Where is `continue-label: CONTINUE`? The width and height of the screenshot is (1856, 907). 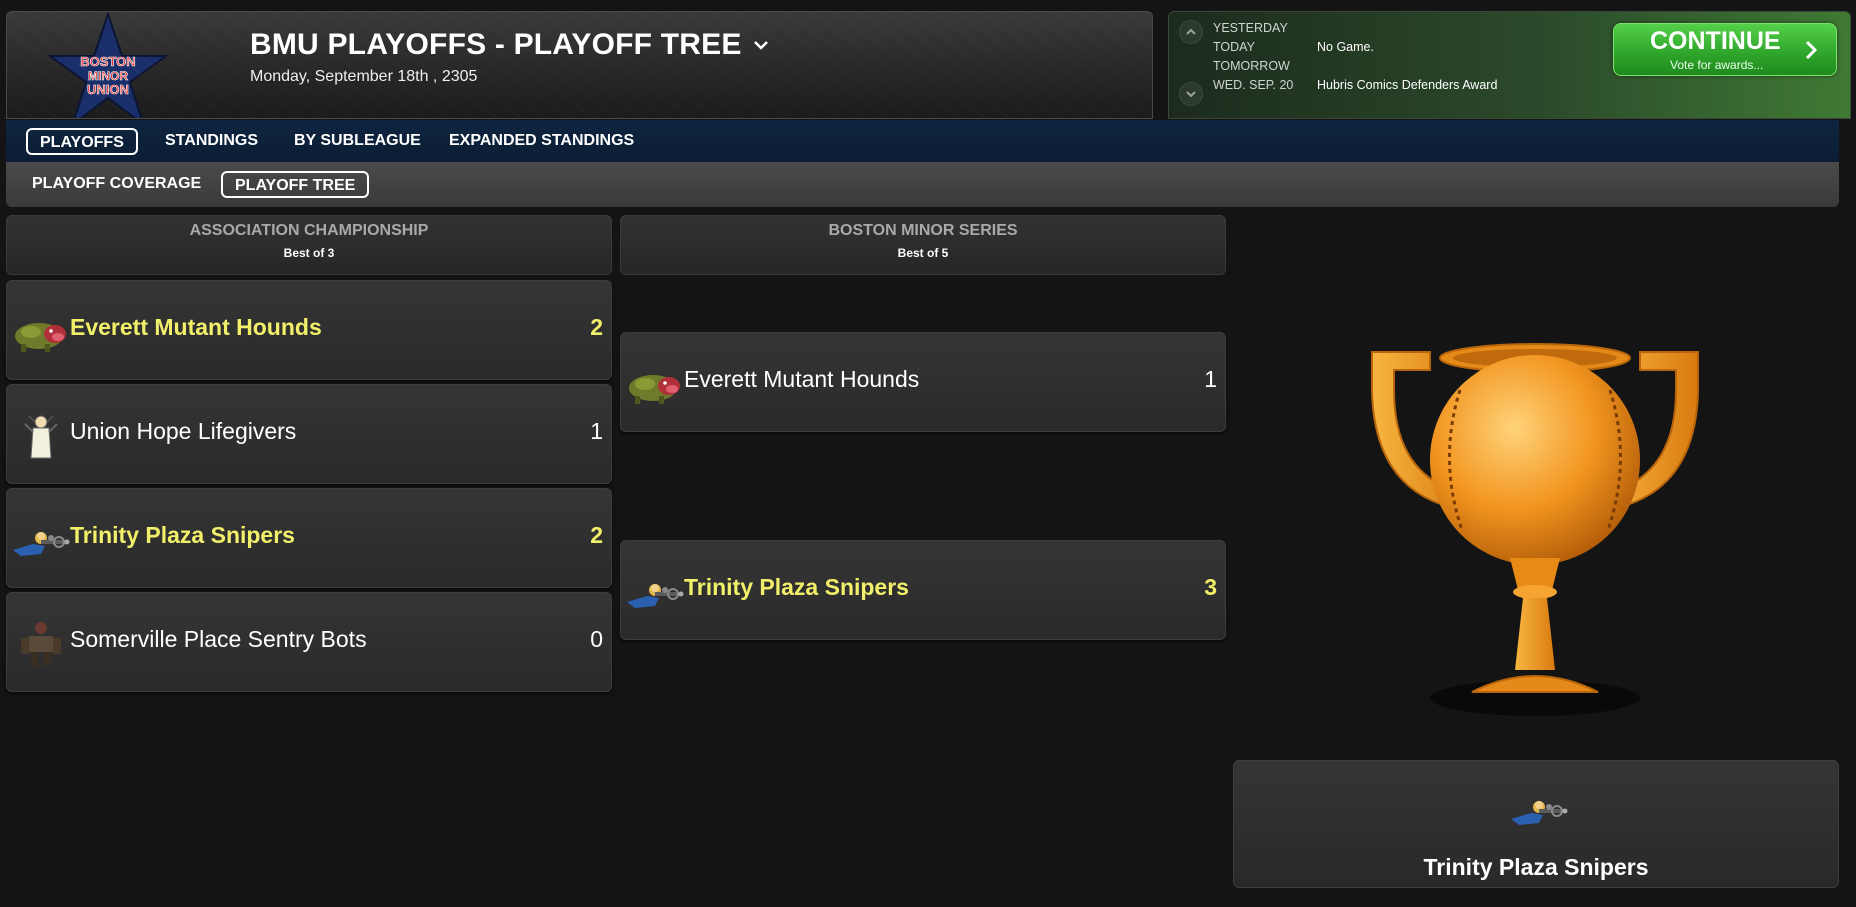
continue-label: CONTINUE is located at coordinates (1715, 41).